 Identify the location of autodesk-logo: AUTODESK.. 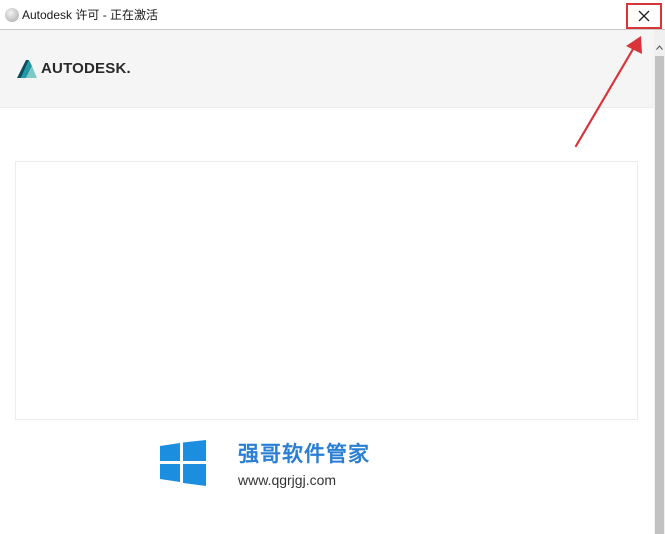
(74, 69).